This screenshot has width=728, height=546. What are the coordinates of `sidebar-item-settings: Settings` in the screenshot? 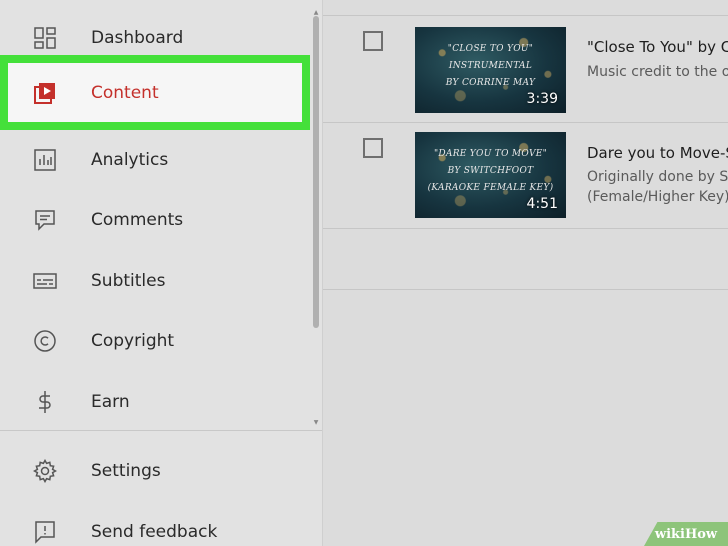 It's located at (155, 471).